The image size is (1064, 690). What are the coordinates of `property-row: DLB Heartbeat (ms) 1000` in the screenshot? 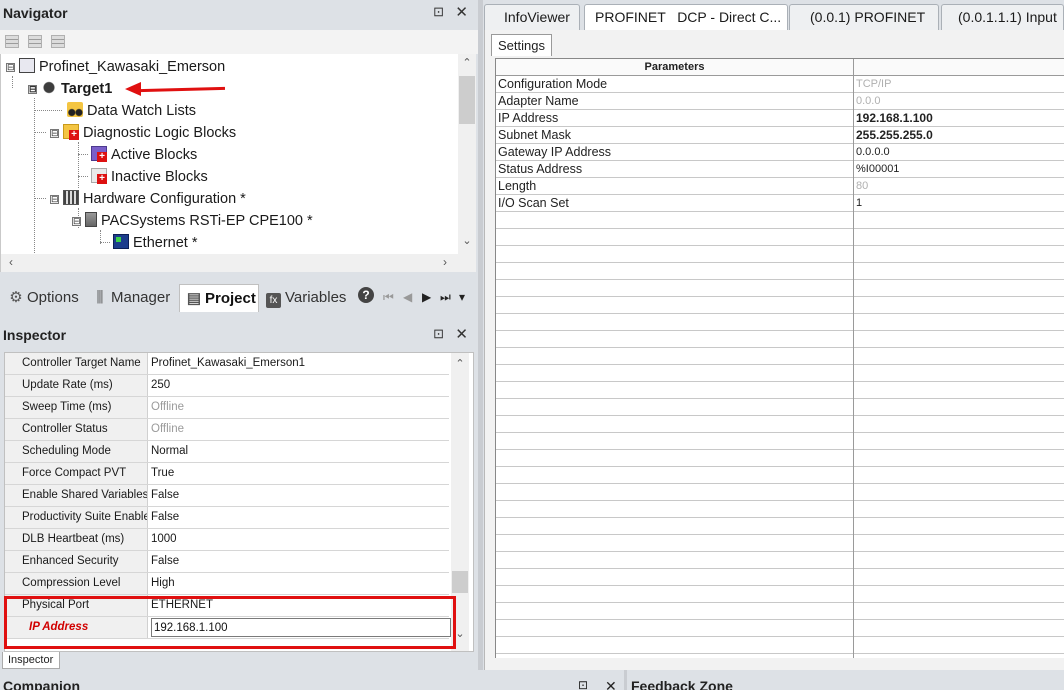 It's located at (227, 540).